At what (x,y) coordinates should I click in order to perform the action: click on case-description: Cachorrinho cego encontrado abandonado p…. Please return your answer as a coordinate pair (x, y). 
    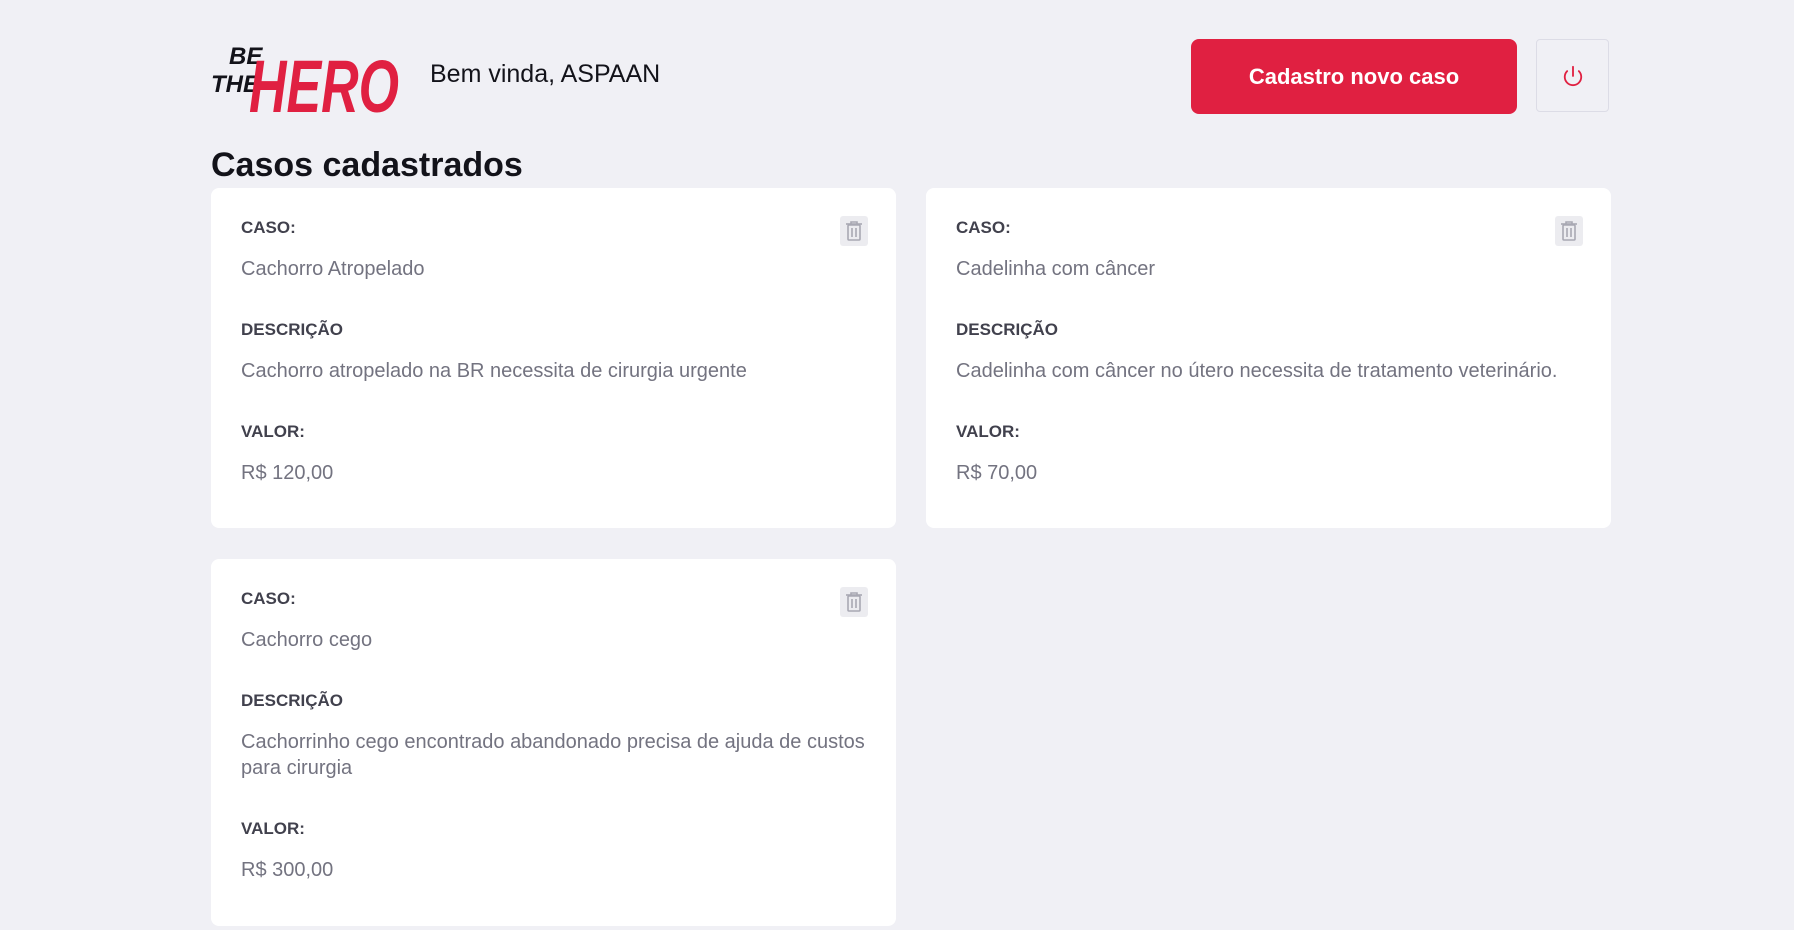
    Looking at the image, I should click on (553, 755).